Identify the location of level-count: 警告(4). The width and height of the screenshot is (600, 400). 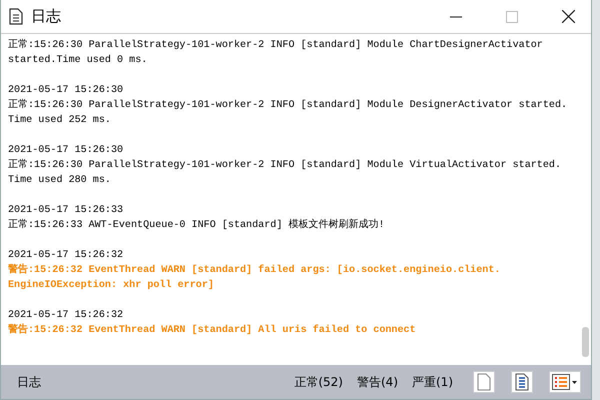
(377, 382).